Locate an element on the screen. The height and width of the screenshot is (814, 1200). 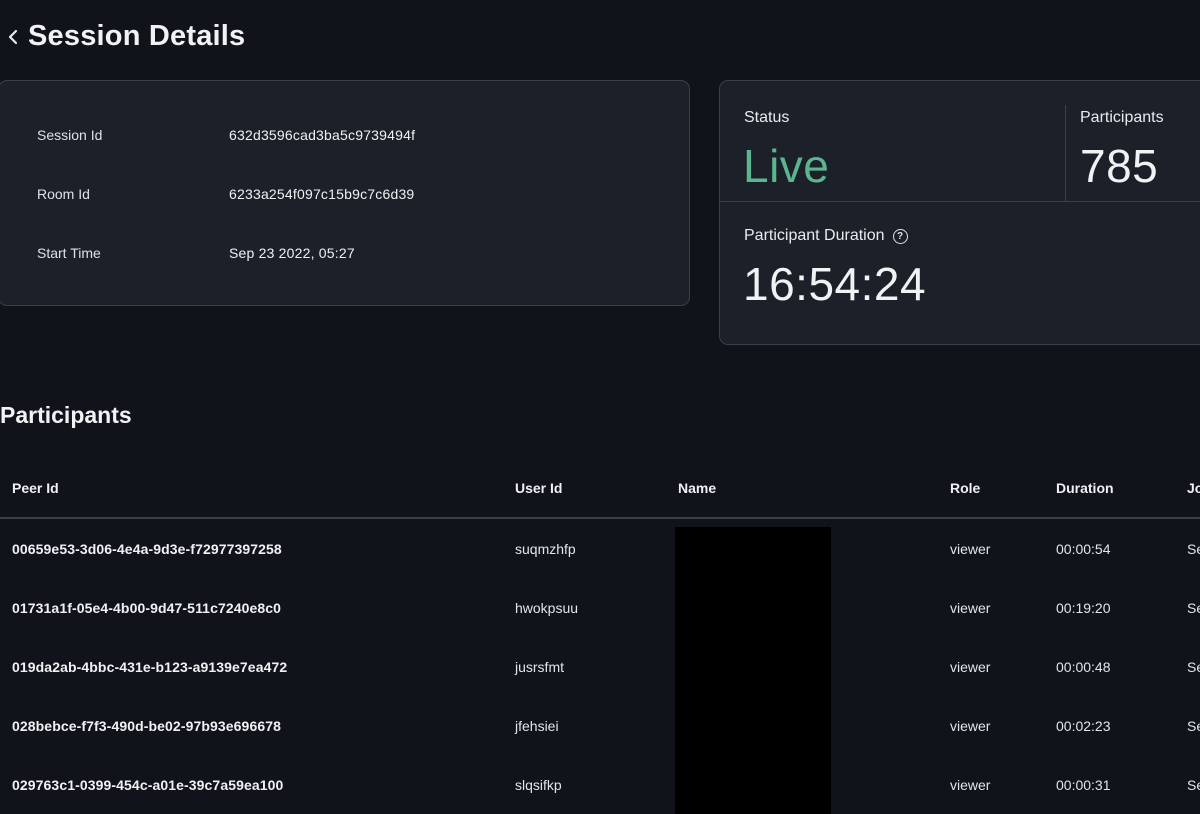
start-time-row: Start Time Sep 23 2022, 05:27 is located at coordinates (196, 253).